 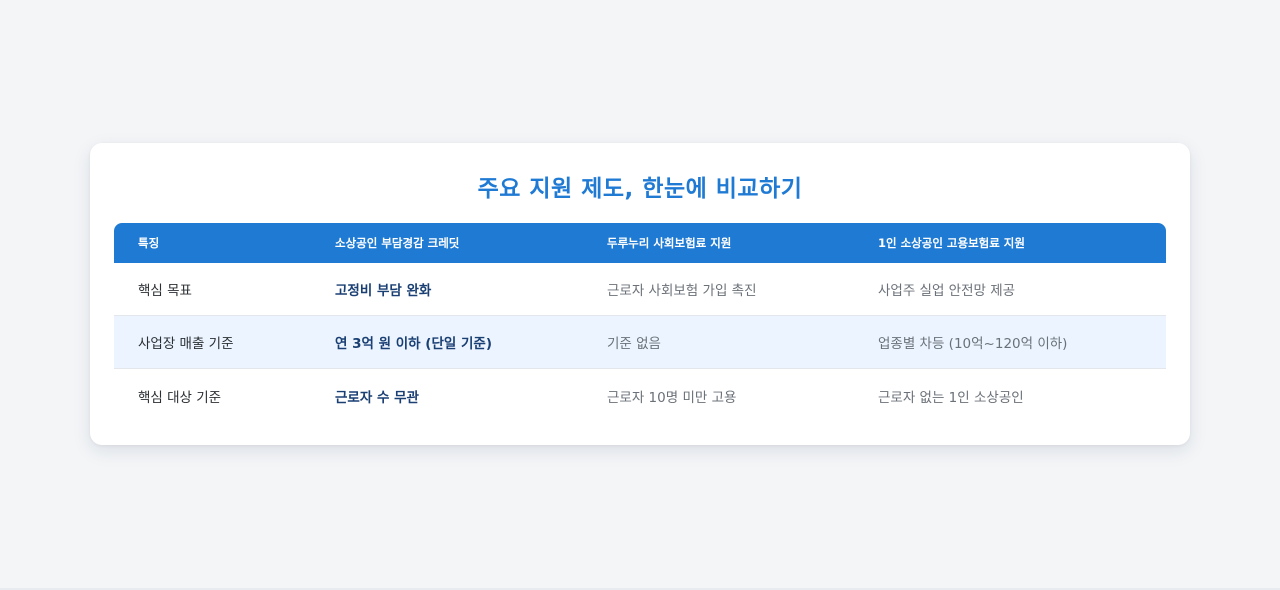 I want to click on row-feature-cell: 사업장 매출 기준, so click(x=212, y=342).